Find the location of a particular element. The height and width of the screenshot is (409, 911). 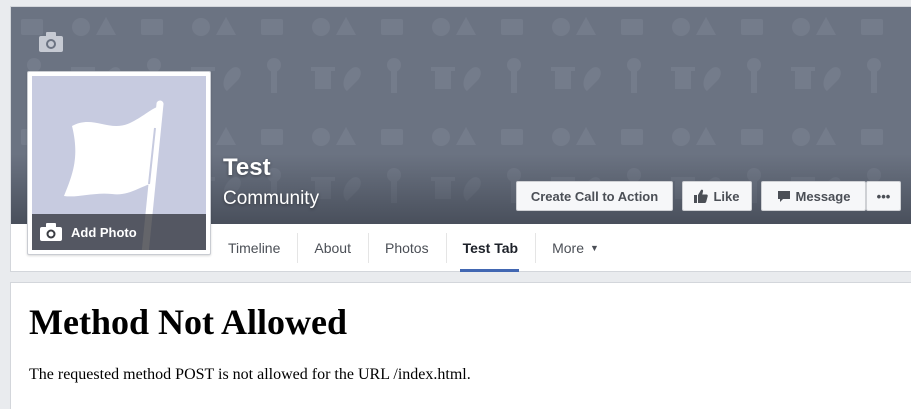

message-label: Message is located at coordinates (823, 196).